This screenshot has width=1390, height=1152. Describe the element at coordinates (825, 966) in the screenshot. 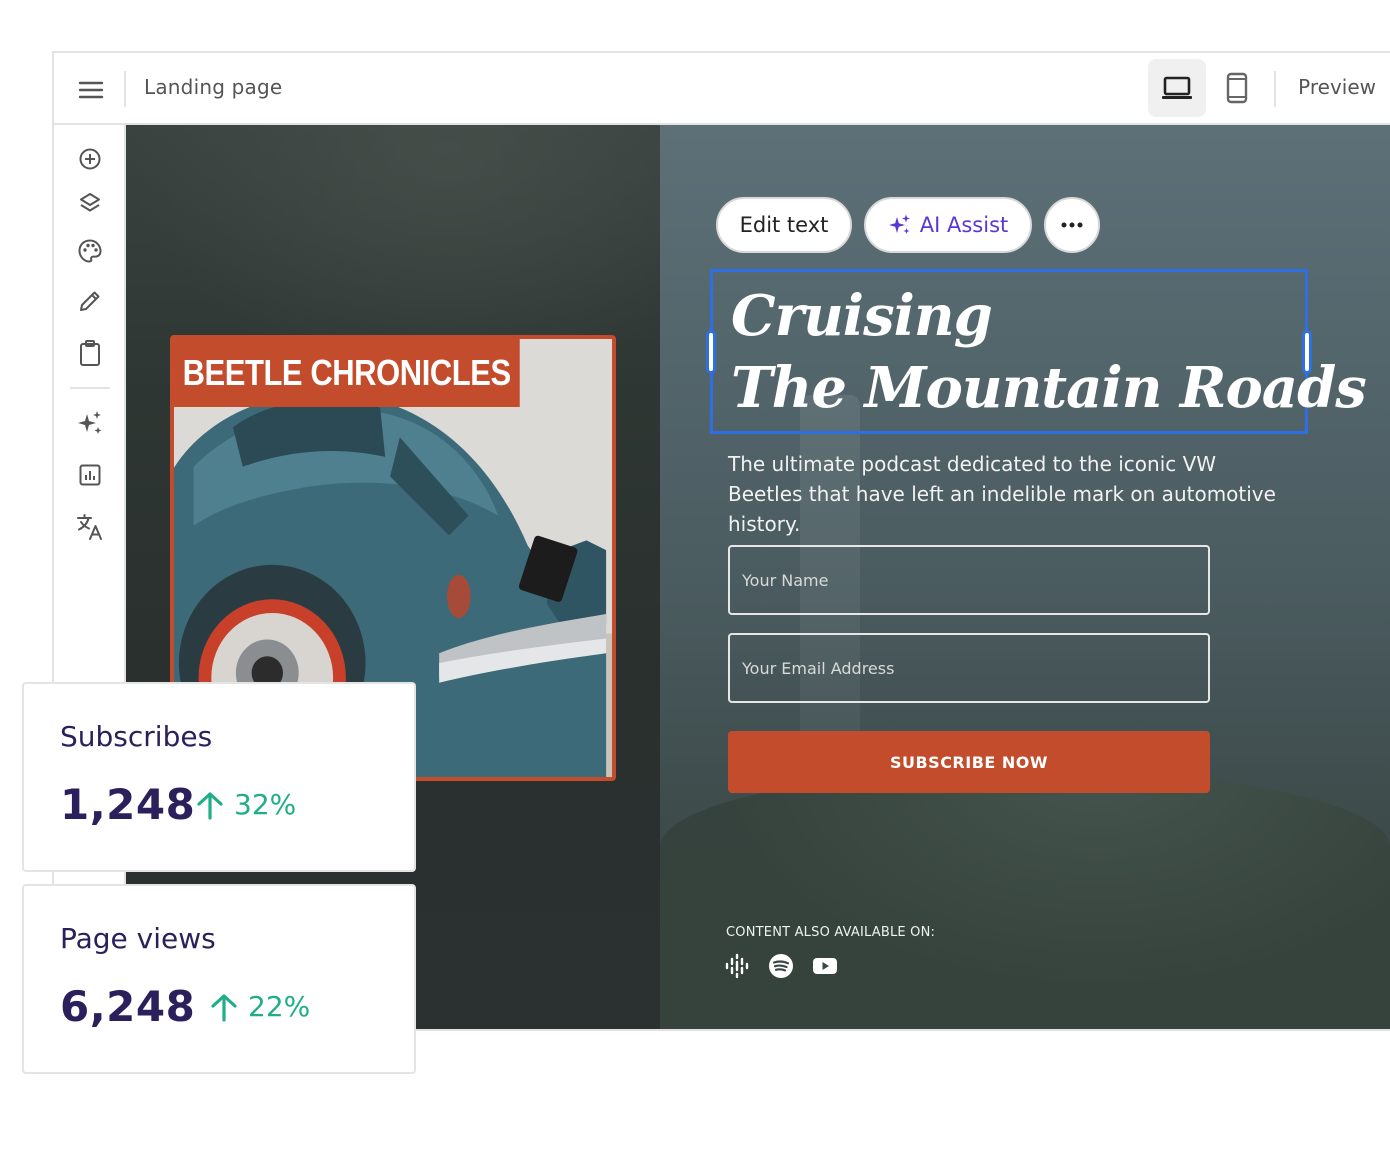

I see `youtube-icon` at that location.